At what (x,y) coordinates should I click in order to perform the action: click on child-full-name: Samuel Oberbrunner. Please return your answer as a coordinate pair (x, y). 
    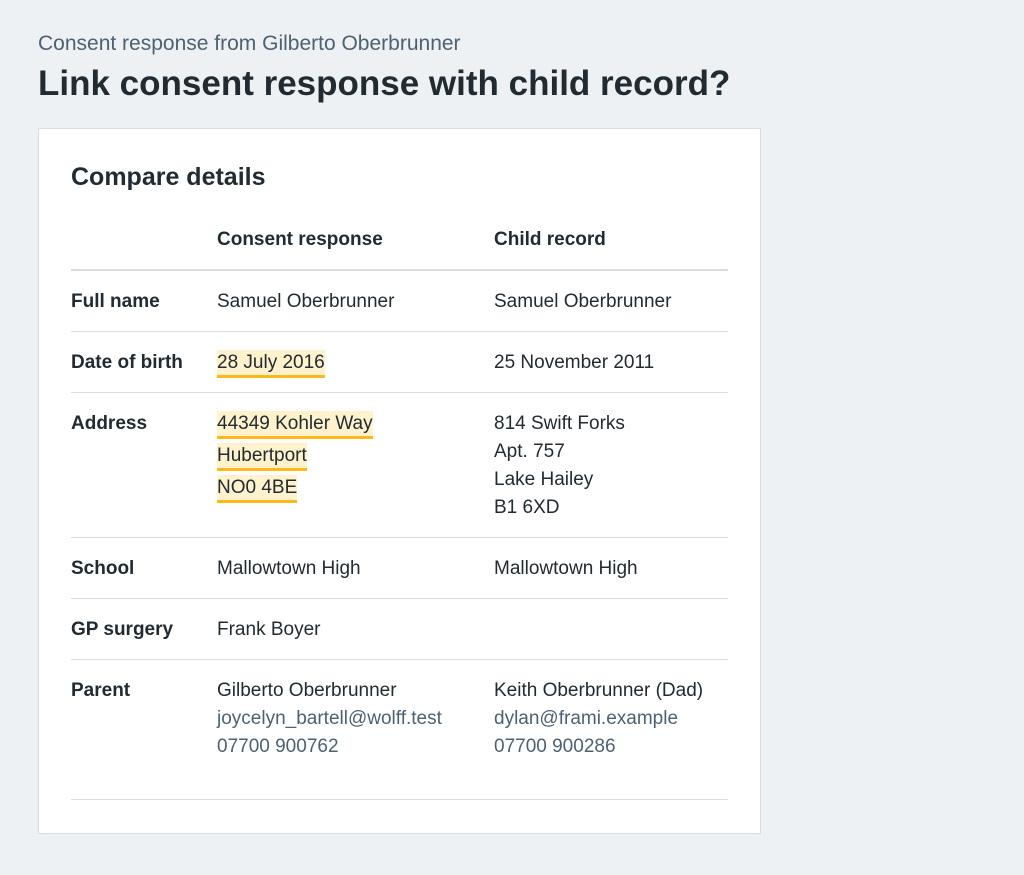
    Looking at the image, I should click on (583, 301).